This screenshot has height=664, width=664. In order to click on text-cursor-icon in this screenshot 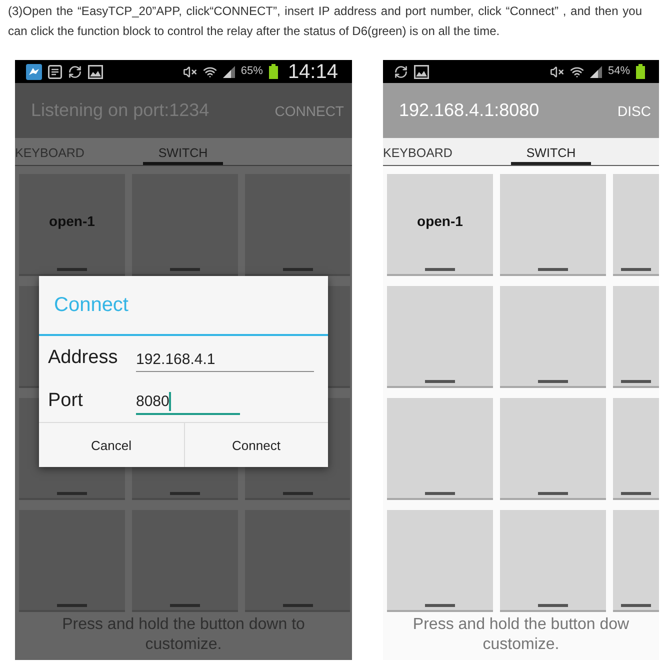, I will do `click(170, 401)`.